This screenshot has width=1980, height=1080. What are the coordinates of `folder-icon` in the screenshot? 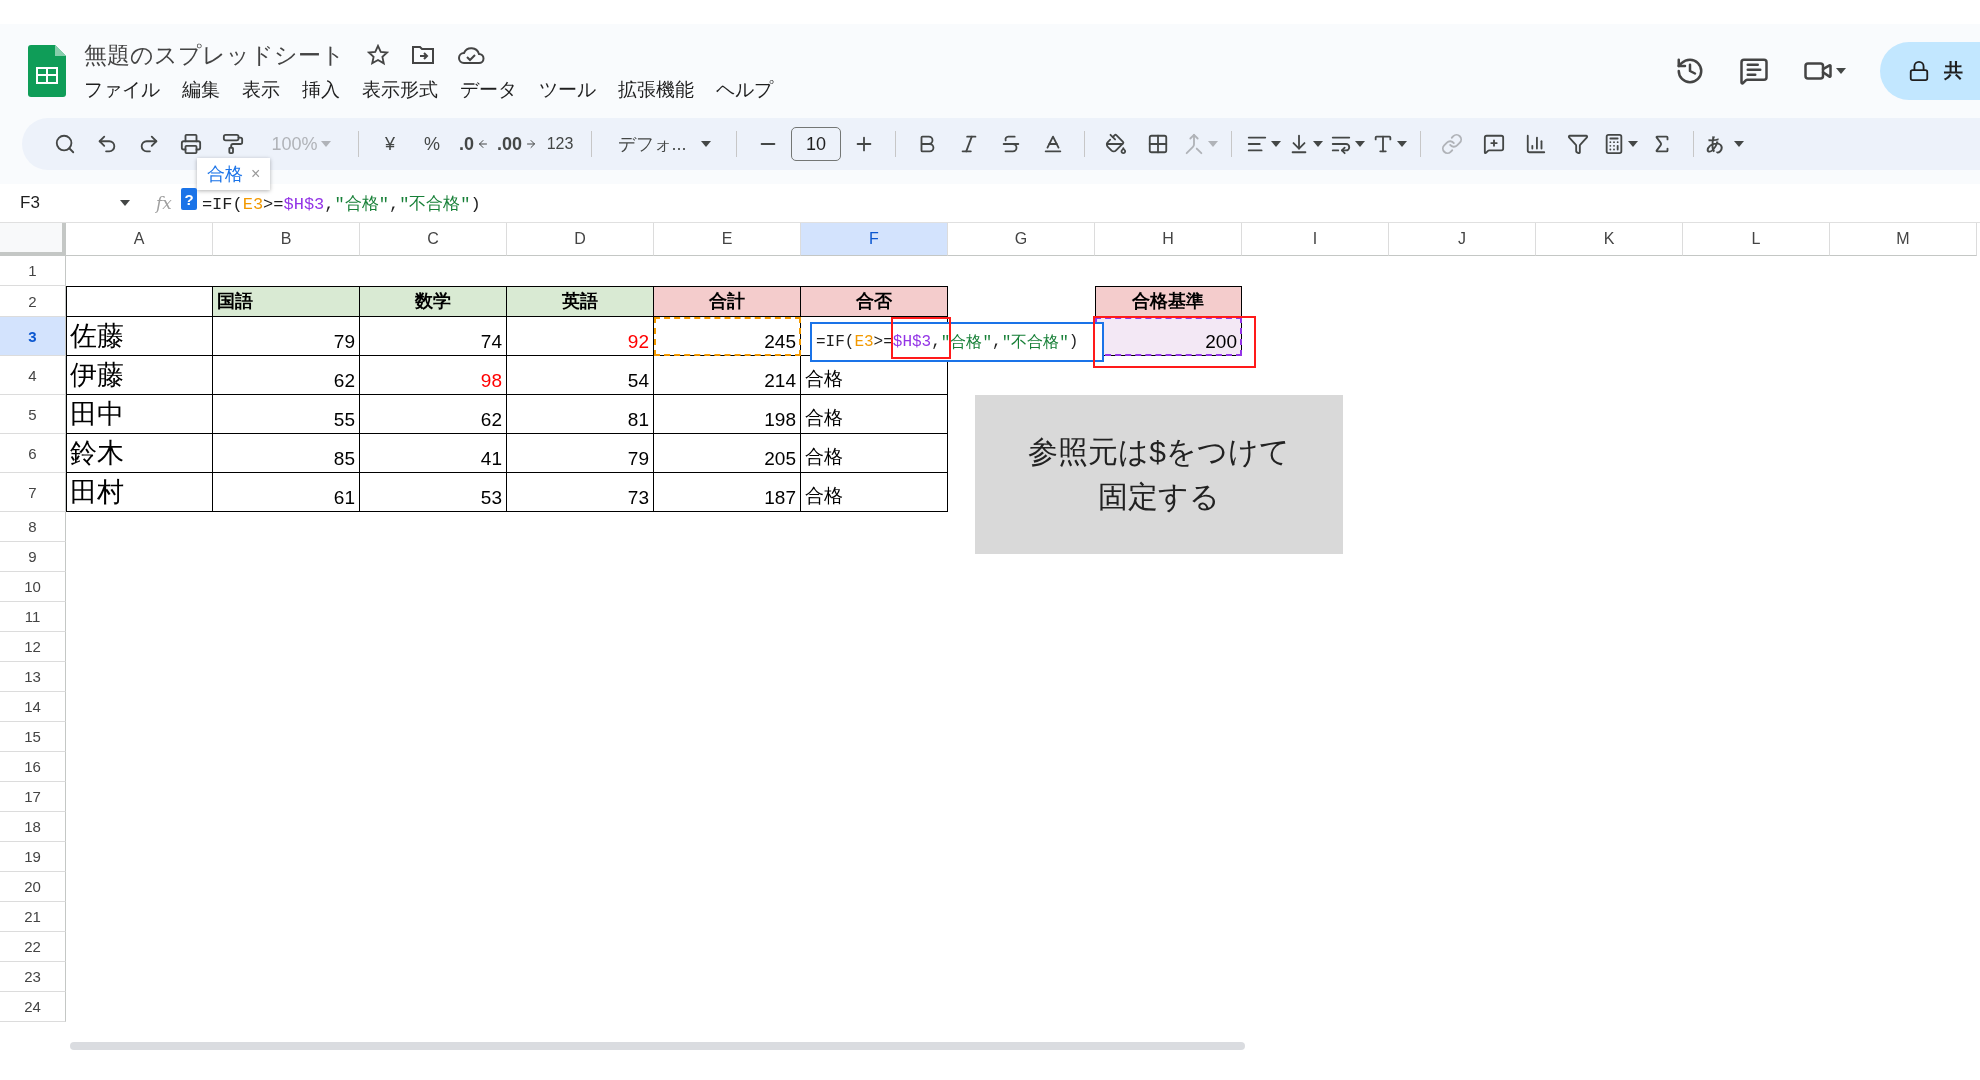 It's located at (423, 55).